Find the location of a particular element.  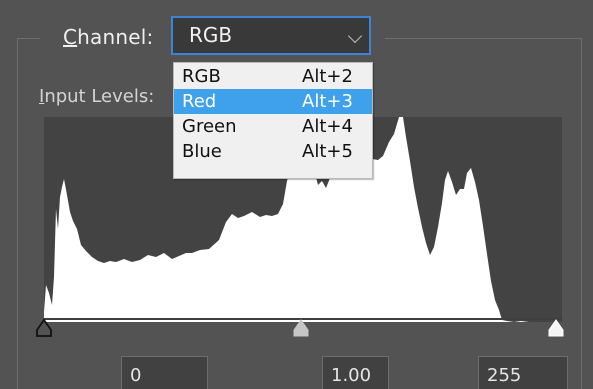

channel-select: RGB is located at coordinates (271, 35).